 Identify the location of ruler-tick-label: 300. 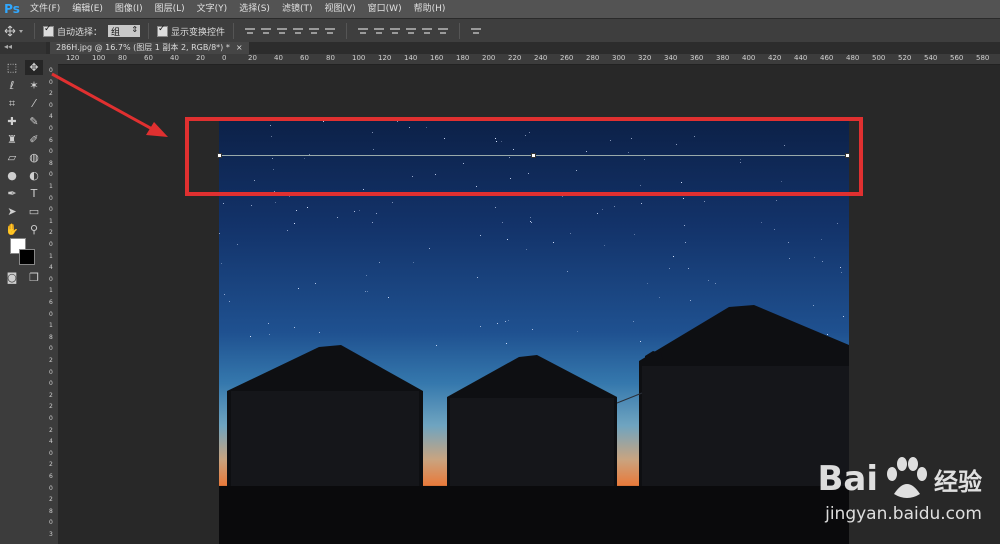
(619, 58).